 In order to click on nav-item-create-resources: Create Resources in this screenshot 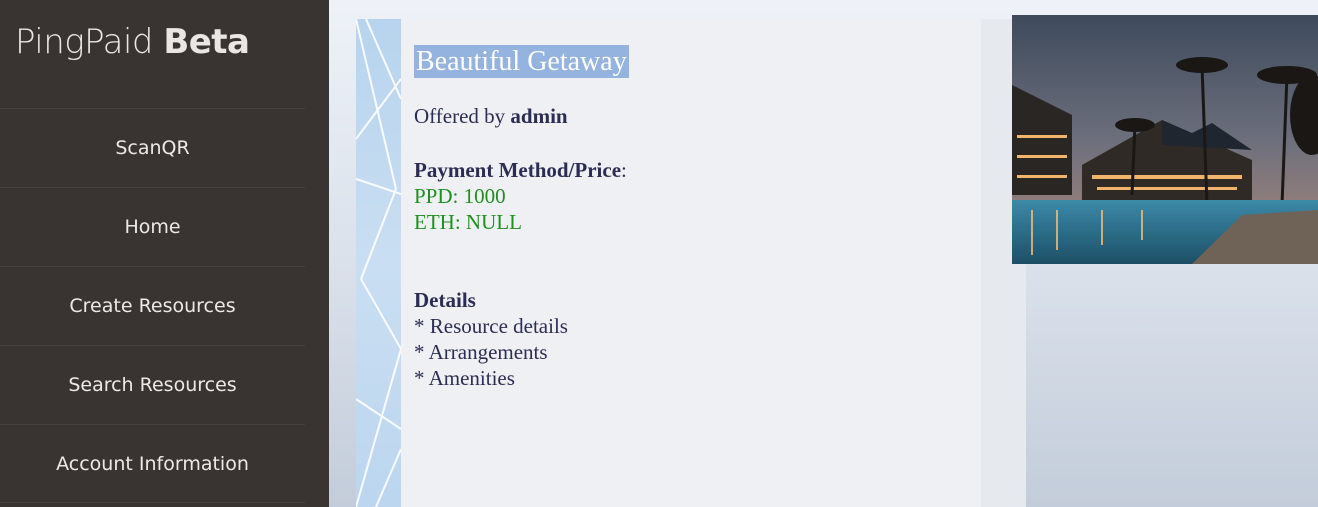, I will do `click(152, 305)`.